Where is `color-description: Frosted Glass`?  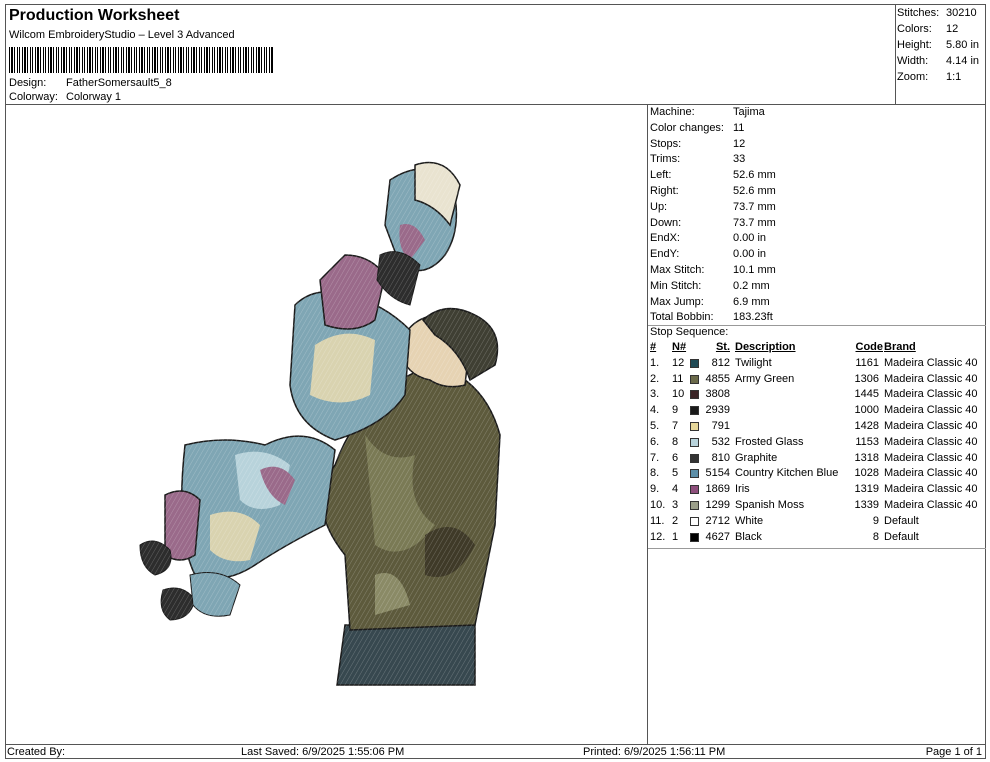
color-description: Frosted Glass is located at coordinates (769, 441).